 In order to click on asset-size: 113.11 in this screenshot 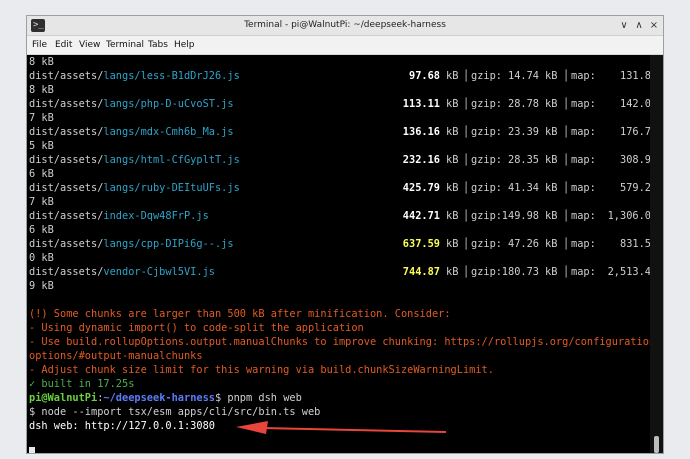, I will do `click(421, 104)`.